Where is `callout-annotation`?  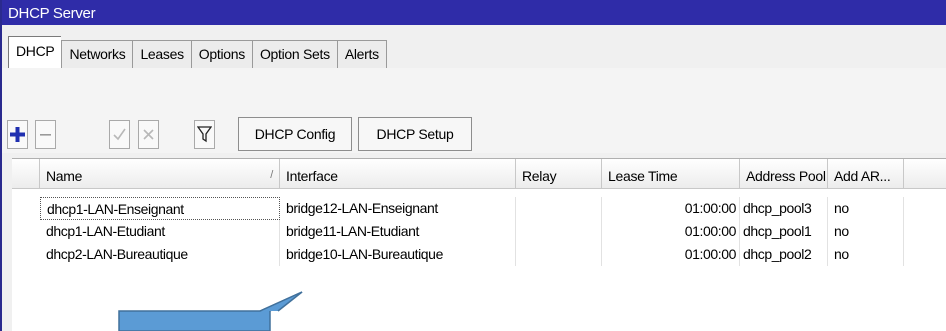 callout-annotation is located at coordinates (210, 311).